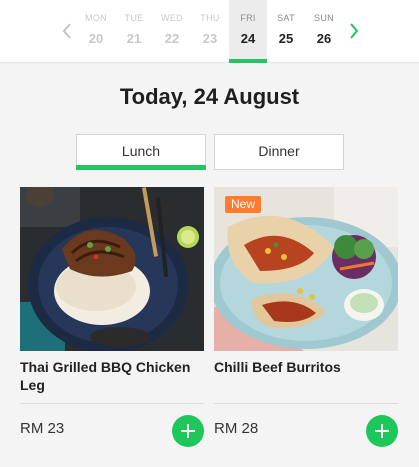 The height and width of the screenshot is (467, 419). I want to click on chevron-right-icon, so click(354, 31).